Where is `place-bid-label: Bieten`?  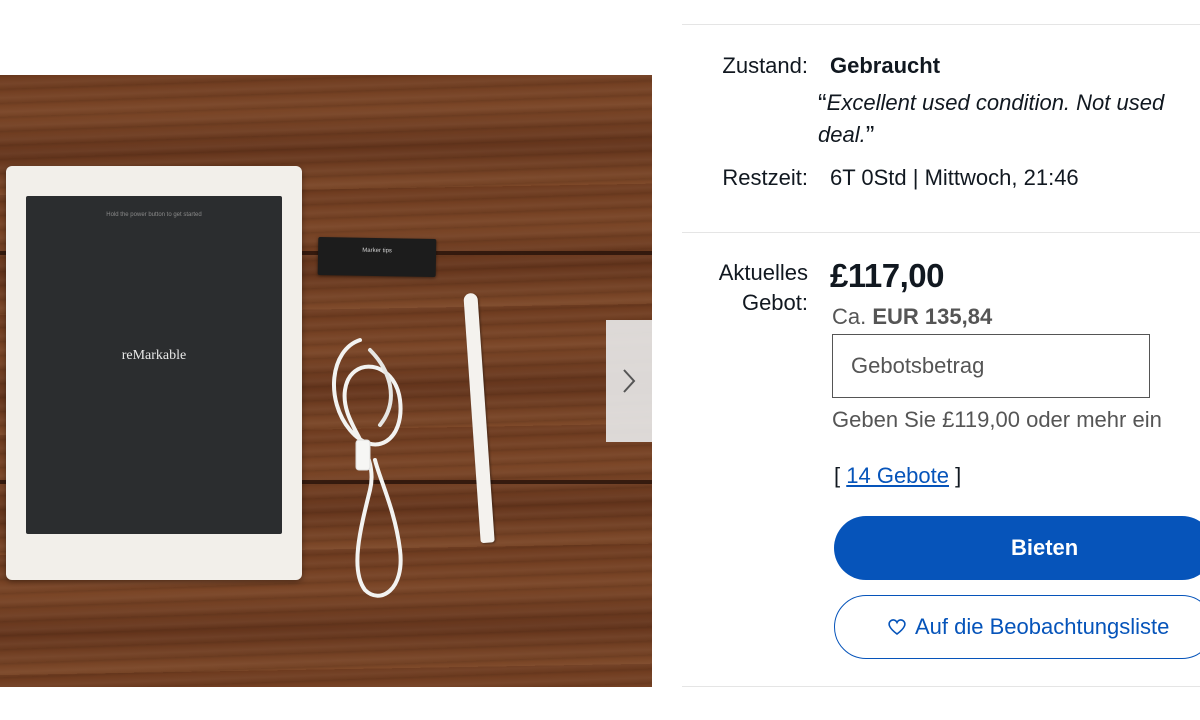
place-bid-label: Bieten is located at coordinates (1045, 547).